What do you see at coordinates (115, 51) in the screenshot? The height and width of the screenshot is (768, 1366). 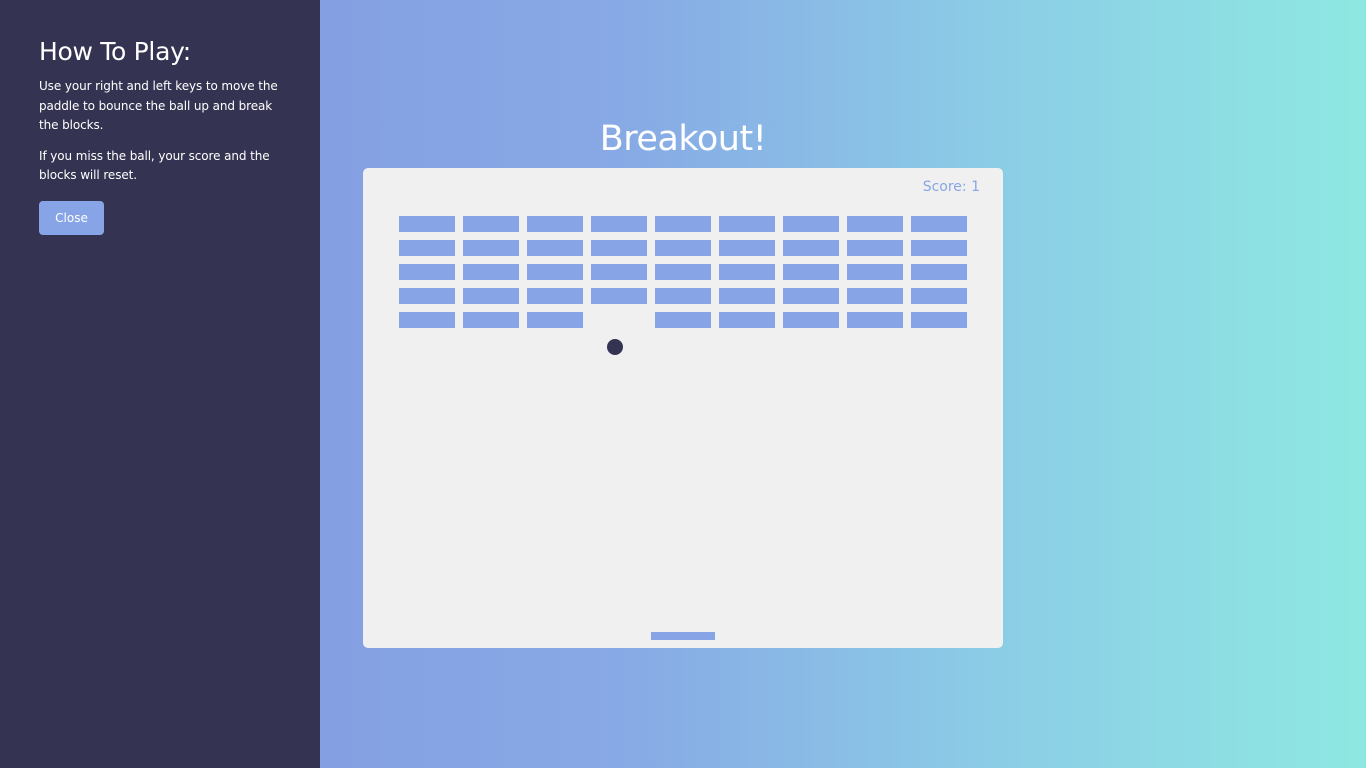 I see `rules-title: How To Play:` at bounding box center [115, 51].